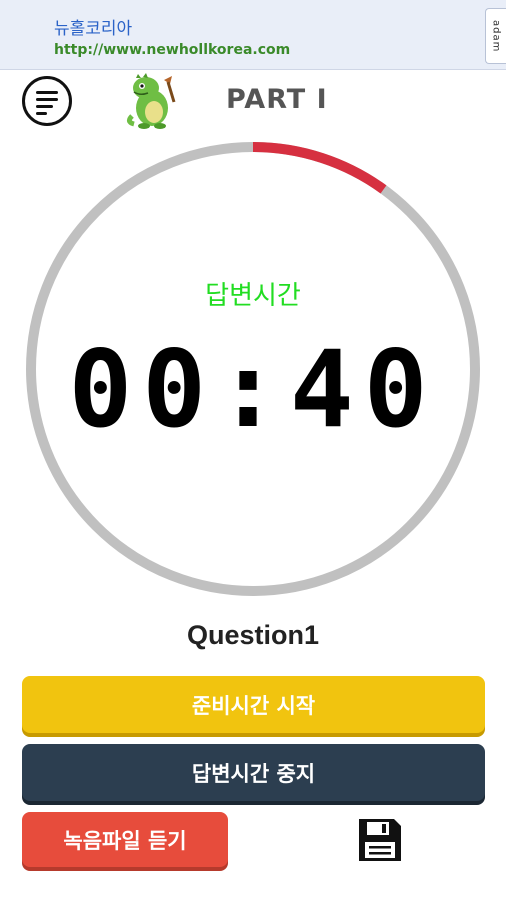  What do you see at coordinates (253, 35) in the screenshot?
I see `ad-banner: 뉴홀코리아 http://www.newhollkorea.com adam` at bounding box center [253, 35].